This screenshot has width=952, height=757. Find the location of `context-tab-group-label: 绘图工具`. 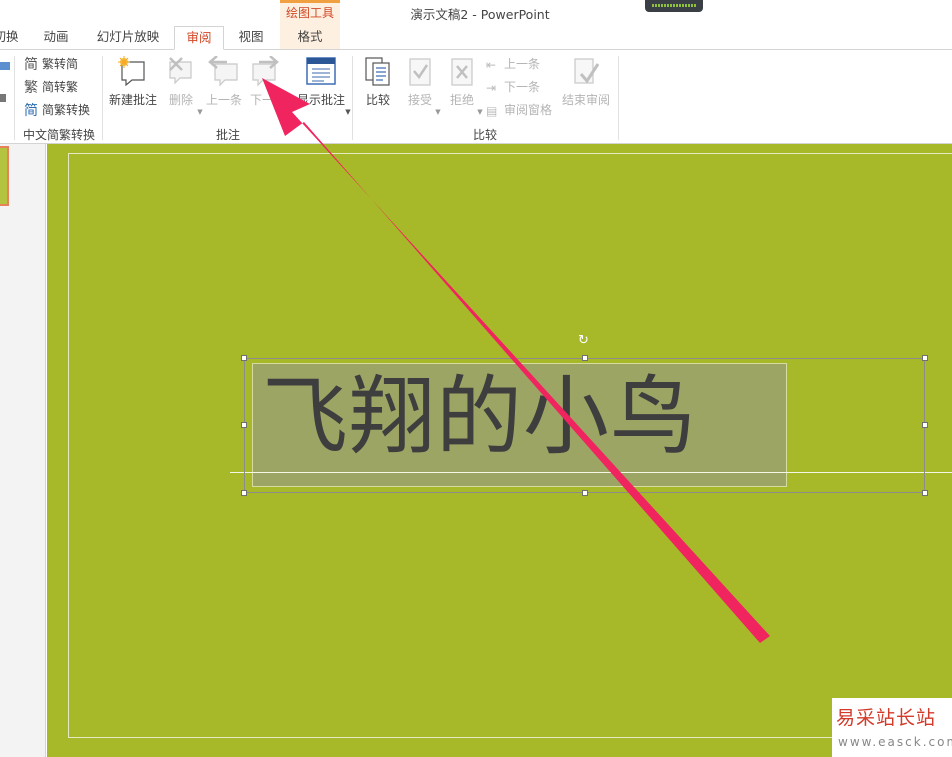

context-tab-group-label: 绘图工具 is located at coordinates (309, 13).